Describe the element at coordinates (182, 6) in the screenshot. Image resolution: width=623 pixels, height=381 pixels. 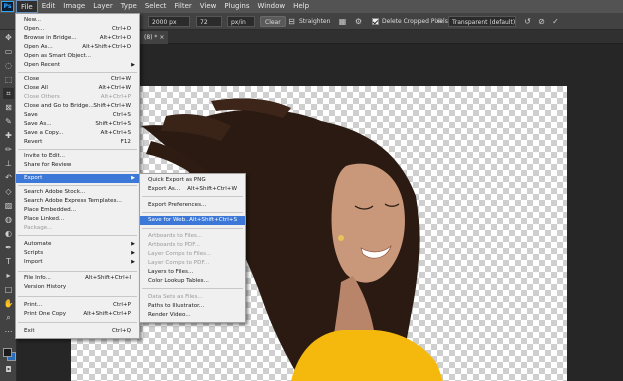
I see `menu-filter: Filter` at that location.